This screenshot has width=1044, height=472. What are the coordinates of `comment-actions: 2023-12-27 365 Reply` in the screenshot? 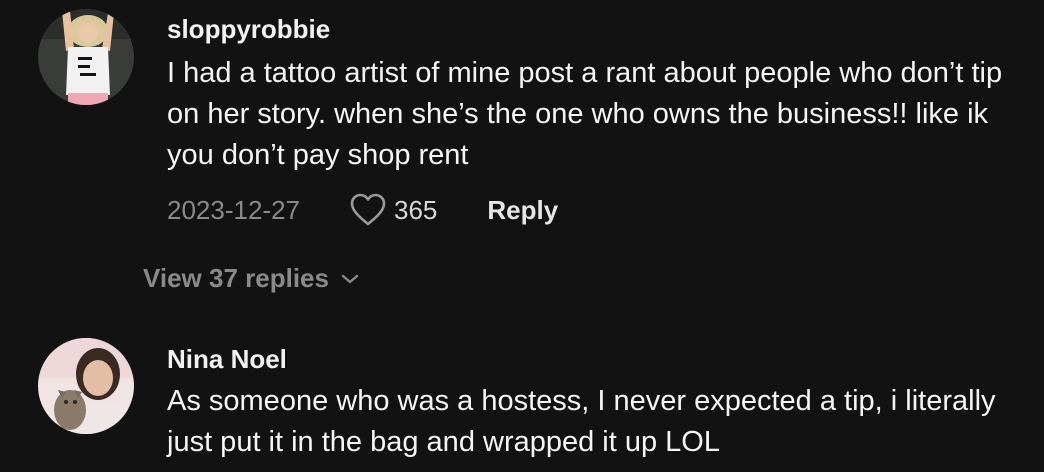 It's located at (362, 210).